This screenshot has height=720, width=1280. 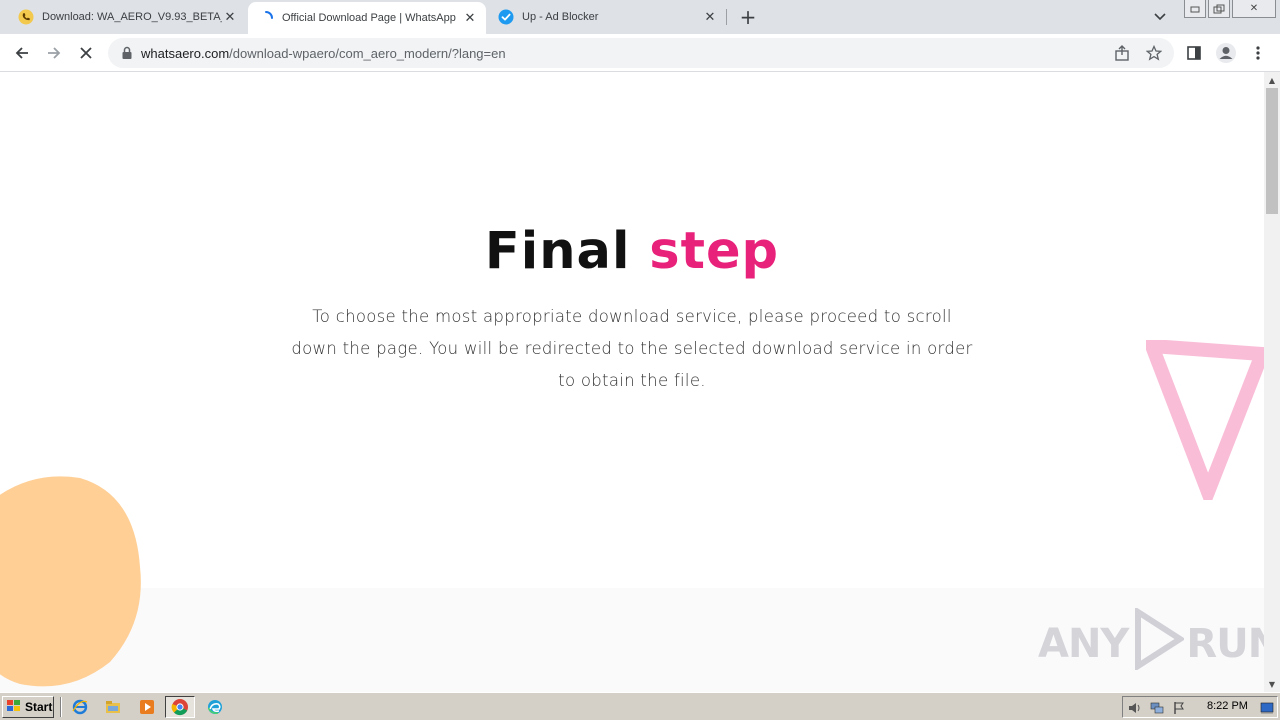 What do you see at coordinates (607, 17) in the screenshot?
I see `tab-up-ad-blocker: Up - Ad Blocker ✕` at bounding box center [607, 17].